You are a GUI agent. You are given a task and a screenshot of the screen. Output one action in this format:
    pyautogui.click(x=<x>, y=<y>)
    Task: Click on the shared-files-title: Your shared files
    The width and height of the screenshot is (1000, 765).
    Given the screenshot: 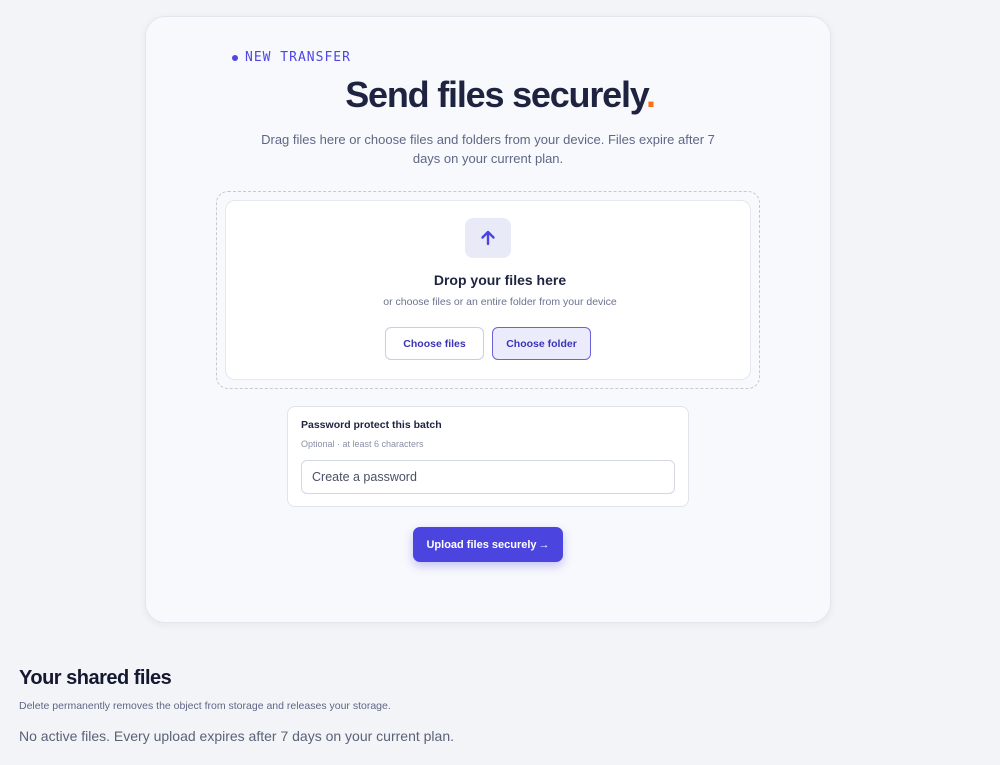 What is the action you would take?
    pyautogui.click(x=95, y=678)
    